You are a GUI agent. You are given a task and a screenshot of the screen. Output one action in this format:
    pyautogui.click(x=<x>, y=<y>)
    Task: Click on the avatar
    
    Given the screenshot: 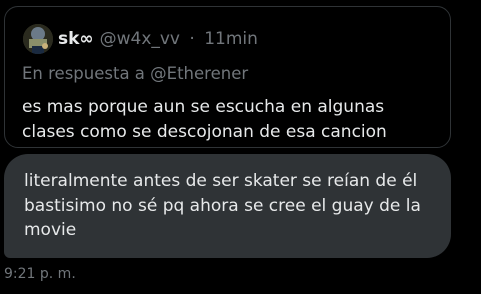 What is the action you would take?
    pyautogui.click(x=38, y=39)
    